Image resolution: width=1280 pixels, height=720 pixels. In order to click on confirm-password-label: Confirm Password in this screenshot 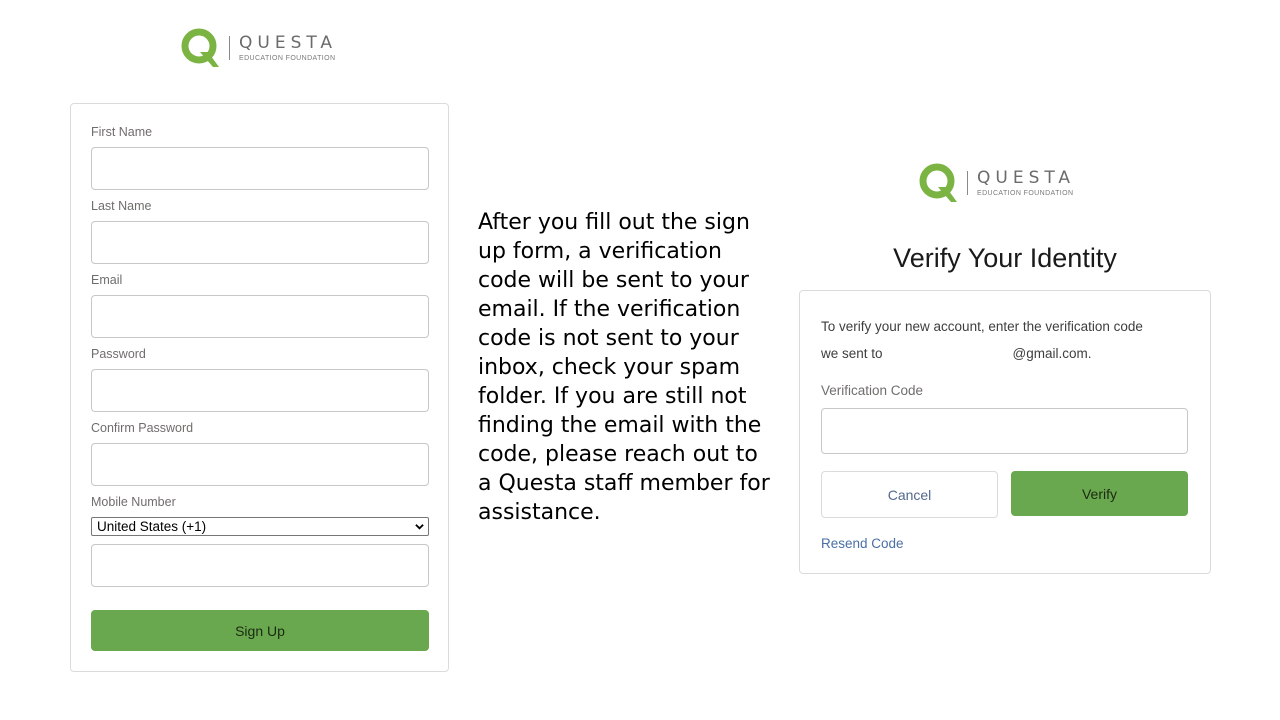, I will do `click(142, 428)`.